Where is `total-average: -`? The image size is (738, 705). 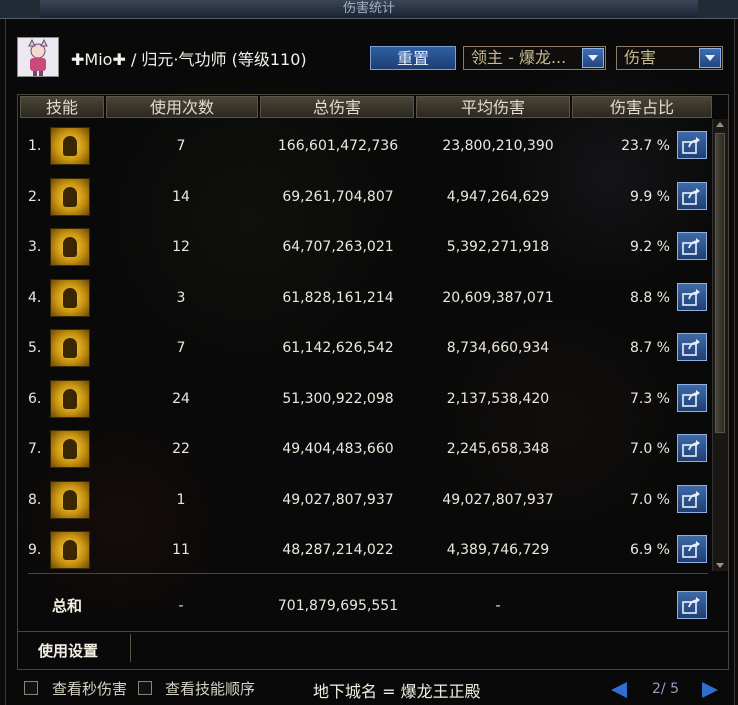
total-average: - is located at coordinates (498, 606).